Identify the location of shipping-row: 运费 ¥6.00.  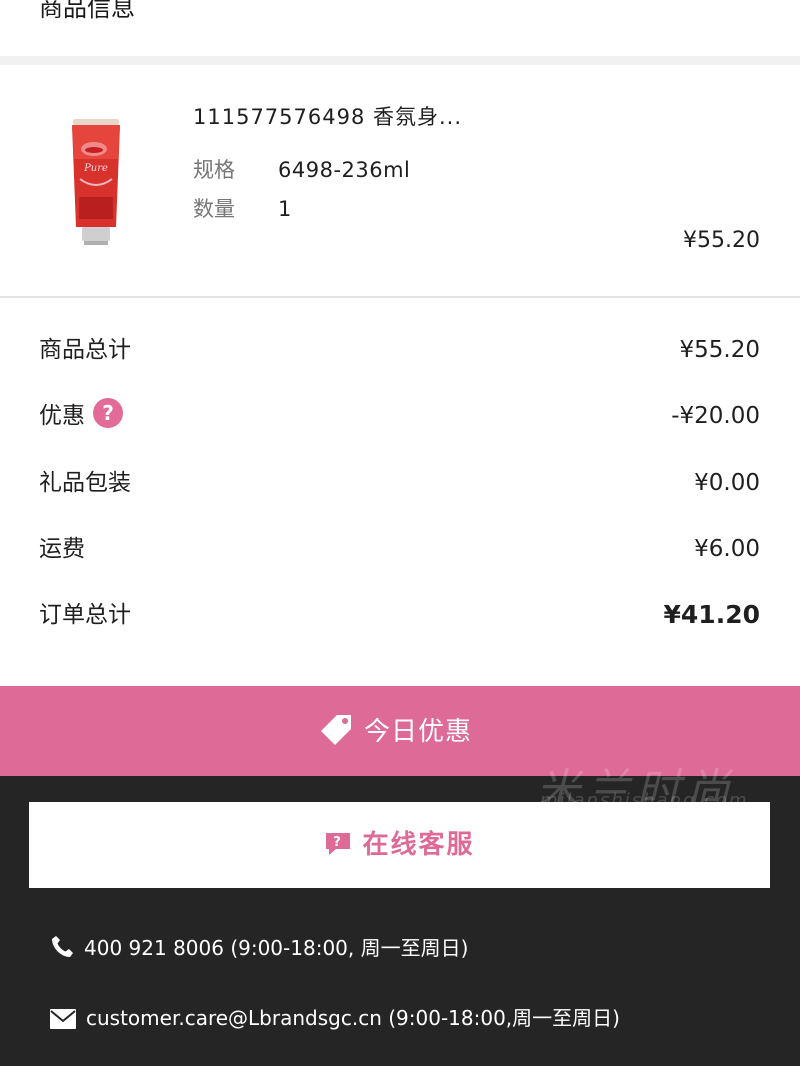
(399, 549).